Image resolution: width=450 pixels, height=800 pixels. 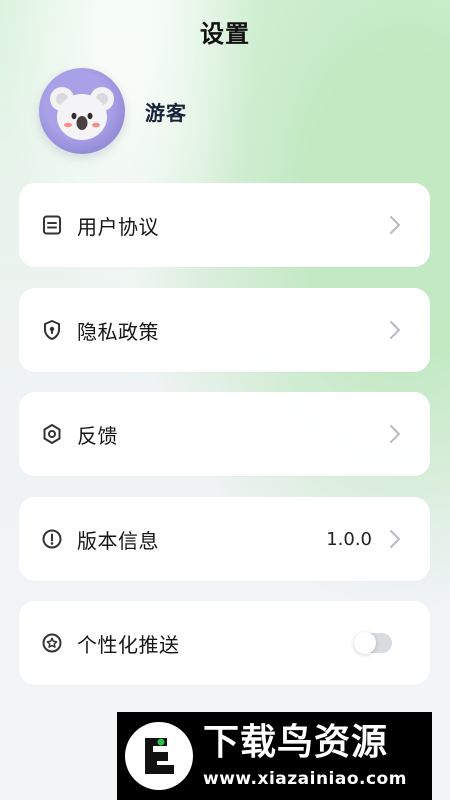 What do you see at coordinates (128, 644) in the screenshot?
I see `menu-item-label: 个性化推送` at bounding box center [128, 644].